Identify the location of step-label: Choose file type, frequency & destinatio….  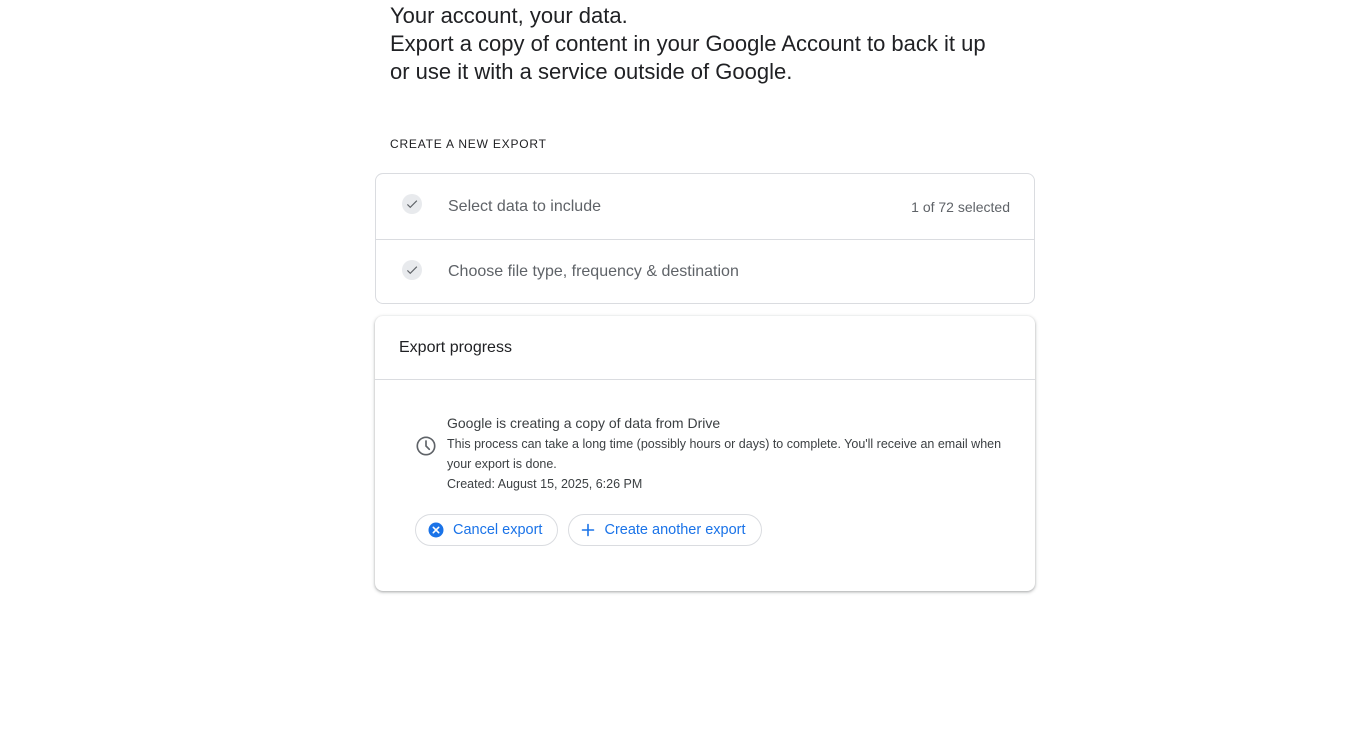
(593, 271).